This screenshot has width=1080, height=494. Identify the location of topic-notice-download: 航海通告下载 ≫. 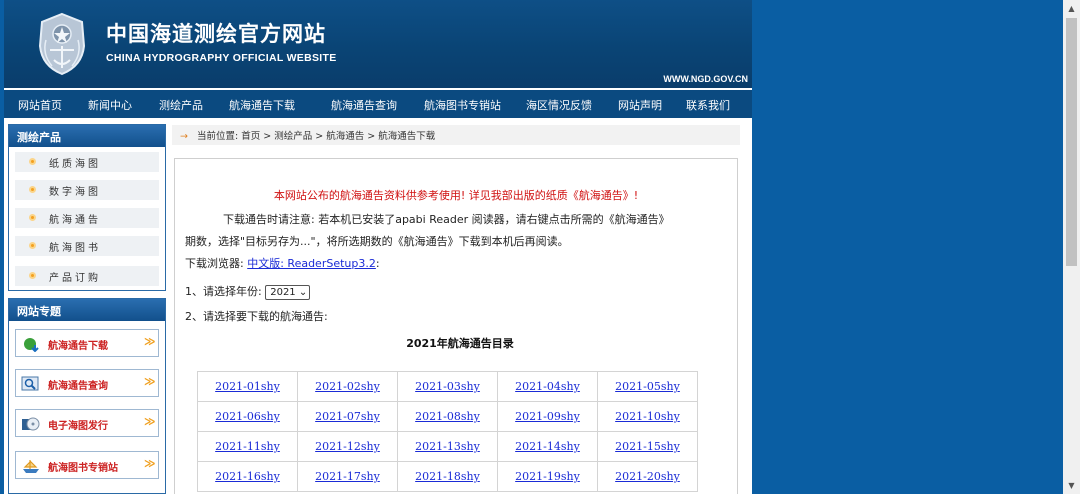
(87, 343).